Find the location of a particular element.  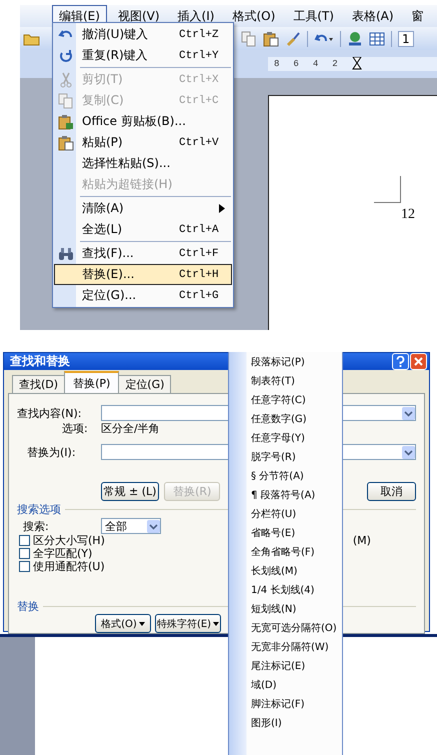

checkbox-label: 使用通配符(U) is located at coordinates (69, 566).